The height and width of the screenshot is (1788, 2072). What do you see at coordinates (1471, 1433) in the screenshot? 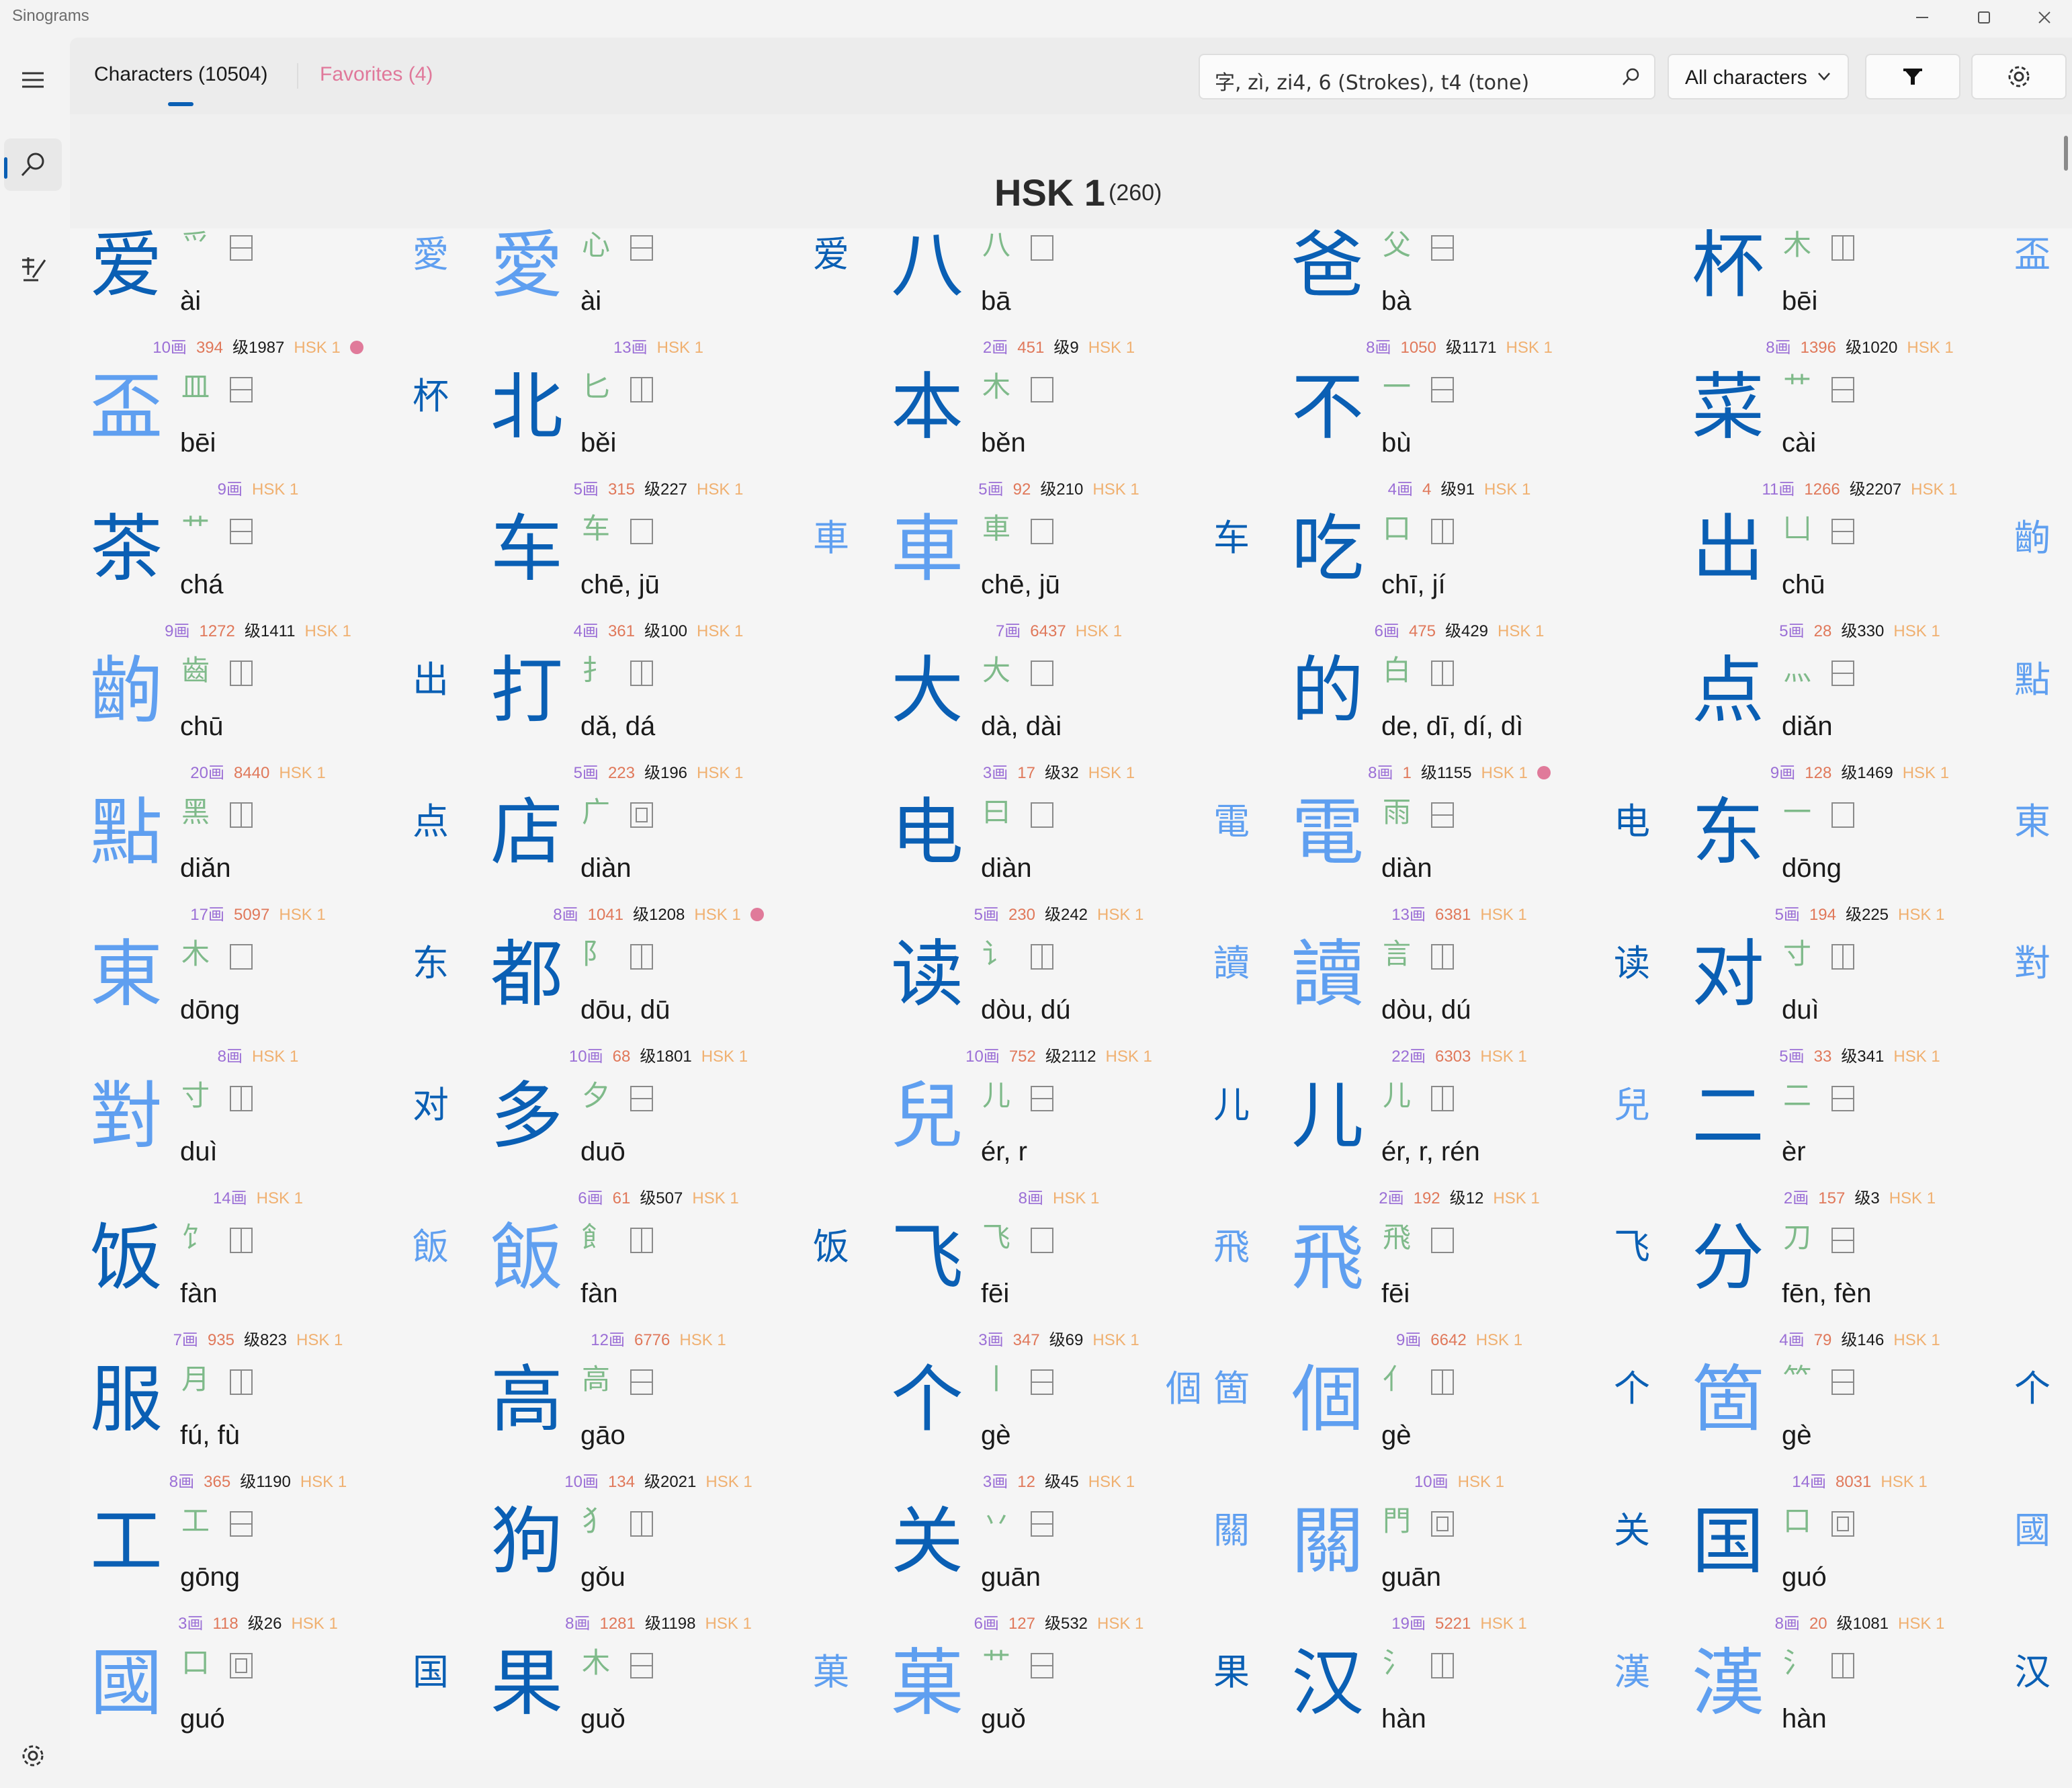
I see `character-tile: 個亻 gè 个 10画 HSK 1` at bounding box center [1471, 1433].